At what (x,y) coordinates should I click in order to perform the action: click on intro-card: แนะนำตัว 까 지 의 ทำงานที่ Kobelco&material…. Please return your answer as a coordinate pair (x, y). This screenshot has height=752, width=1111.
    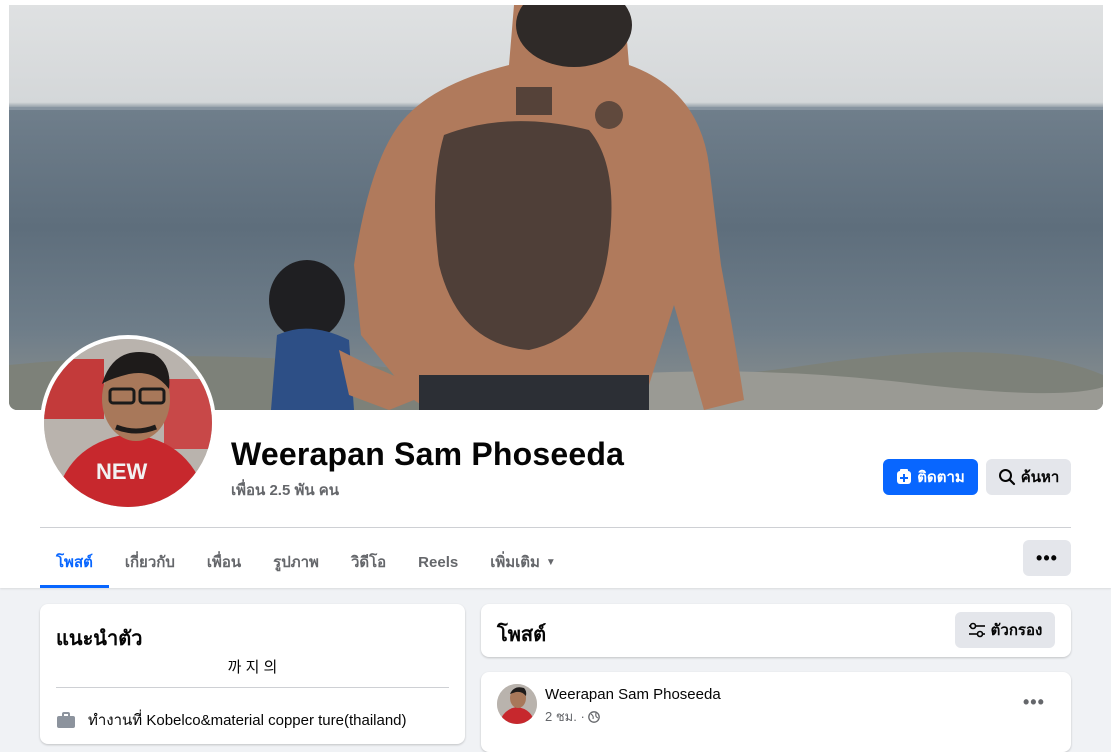
    Looking at the image, I should click on (252, 674).